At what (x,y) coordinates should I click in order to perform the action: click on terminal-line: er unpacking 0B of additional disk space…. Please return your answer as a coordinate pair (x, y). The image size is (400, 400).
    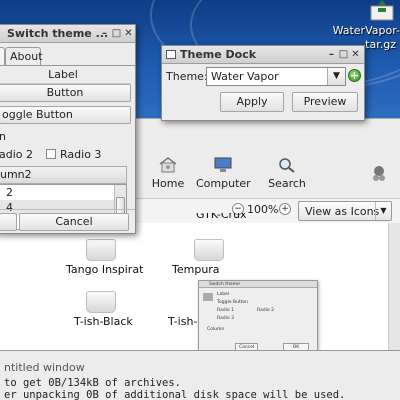
    Looking at the image, I should click on (175, 394).